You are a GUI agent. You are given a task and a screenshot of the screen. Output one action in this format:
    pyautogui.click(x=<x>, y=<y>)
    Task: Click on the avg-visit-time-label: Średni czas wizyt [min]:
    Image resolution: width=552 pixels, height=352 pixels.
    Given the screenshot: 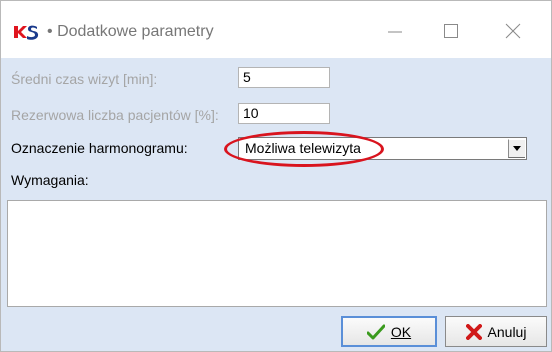 What is the action you would take?
    pyautogui.click(x=84, y=79)
    